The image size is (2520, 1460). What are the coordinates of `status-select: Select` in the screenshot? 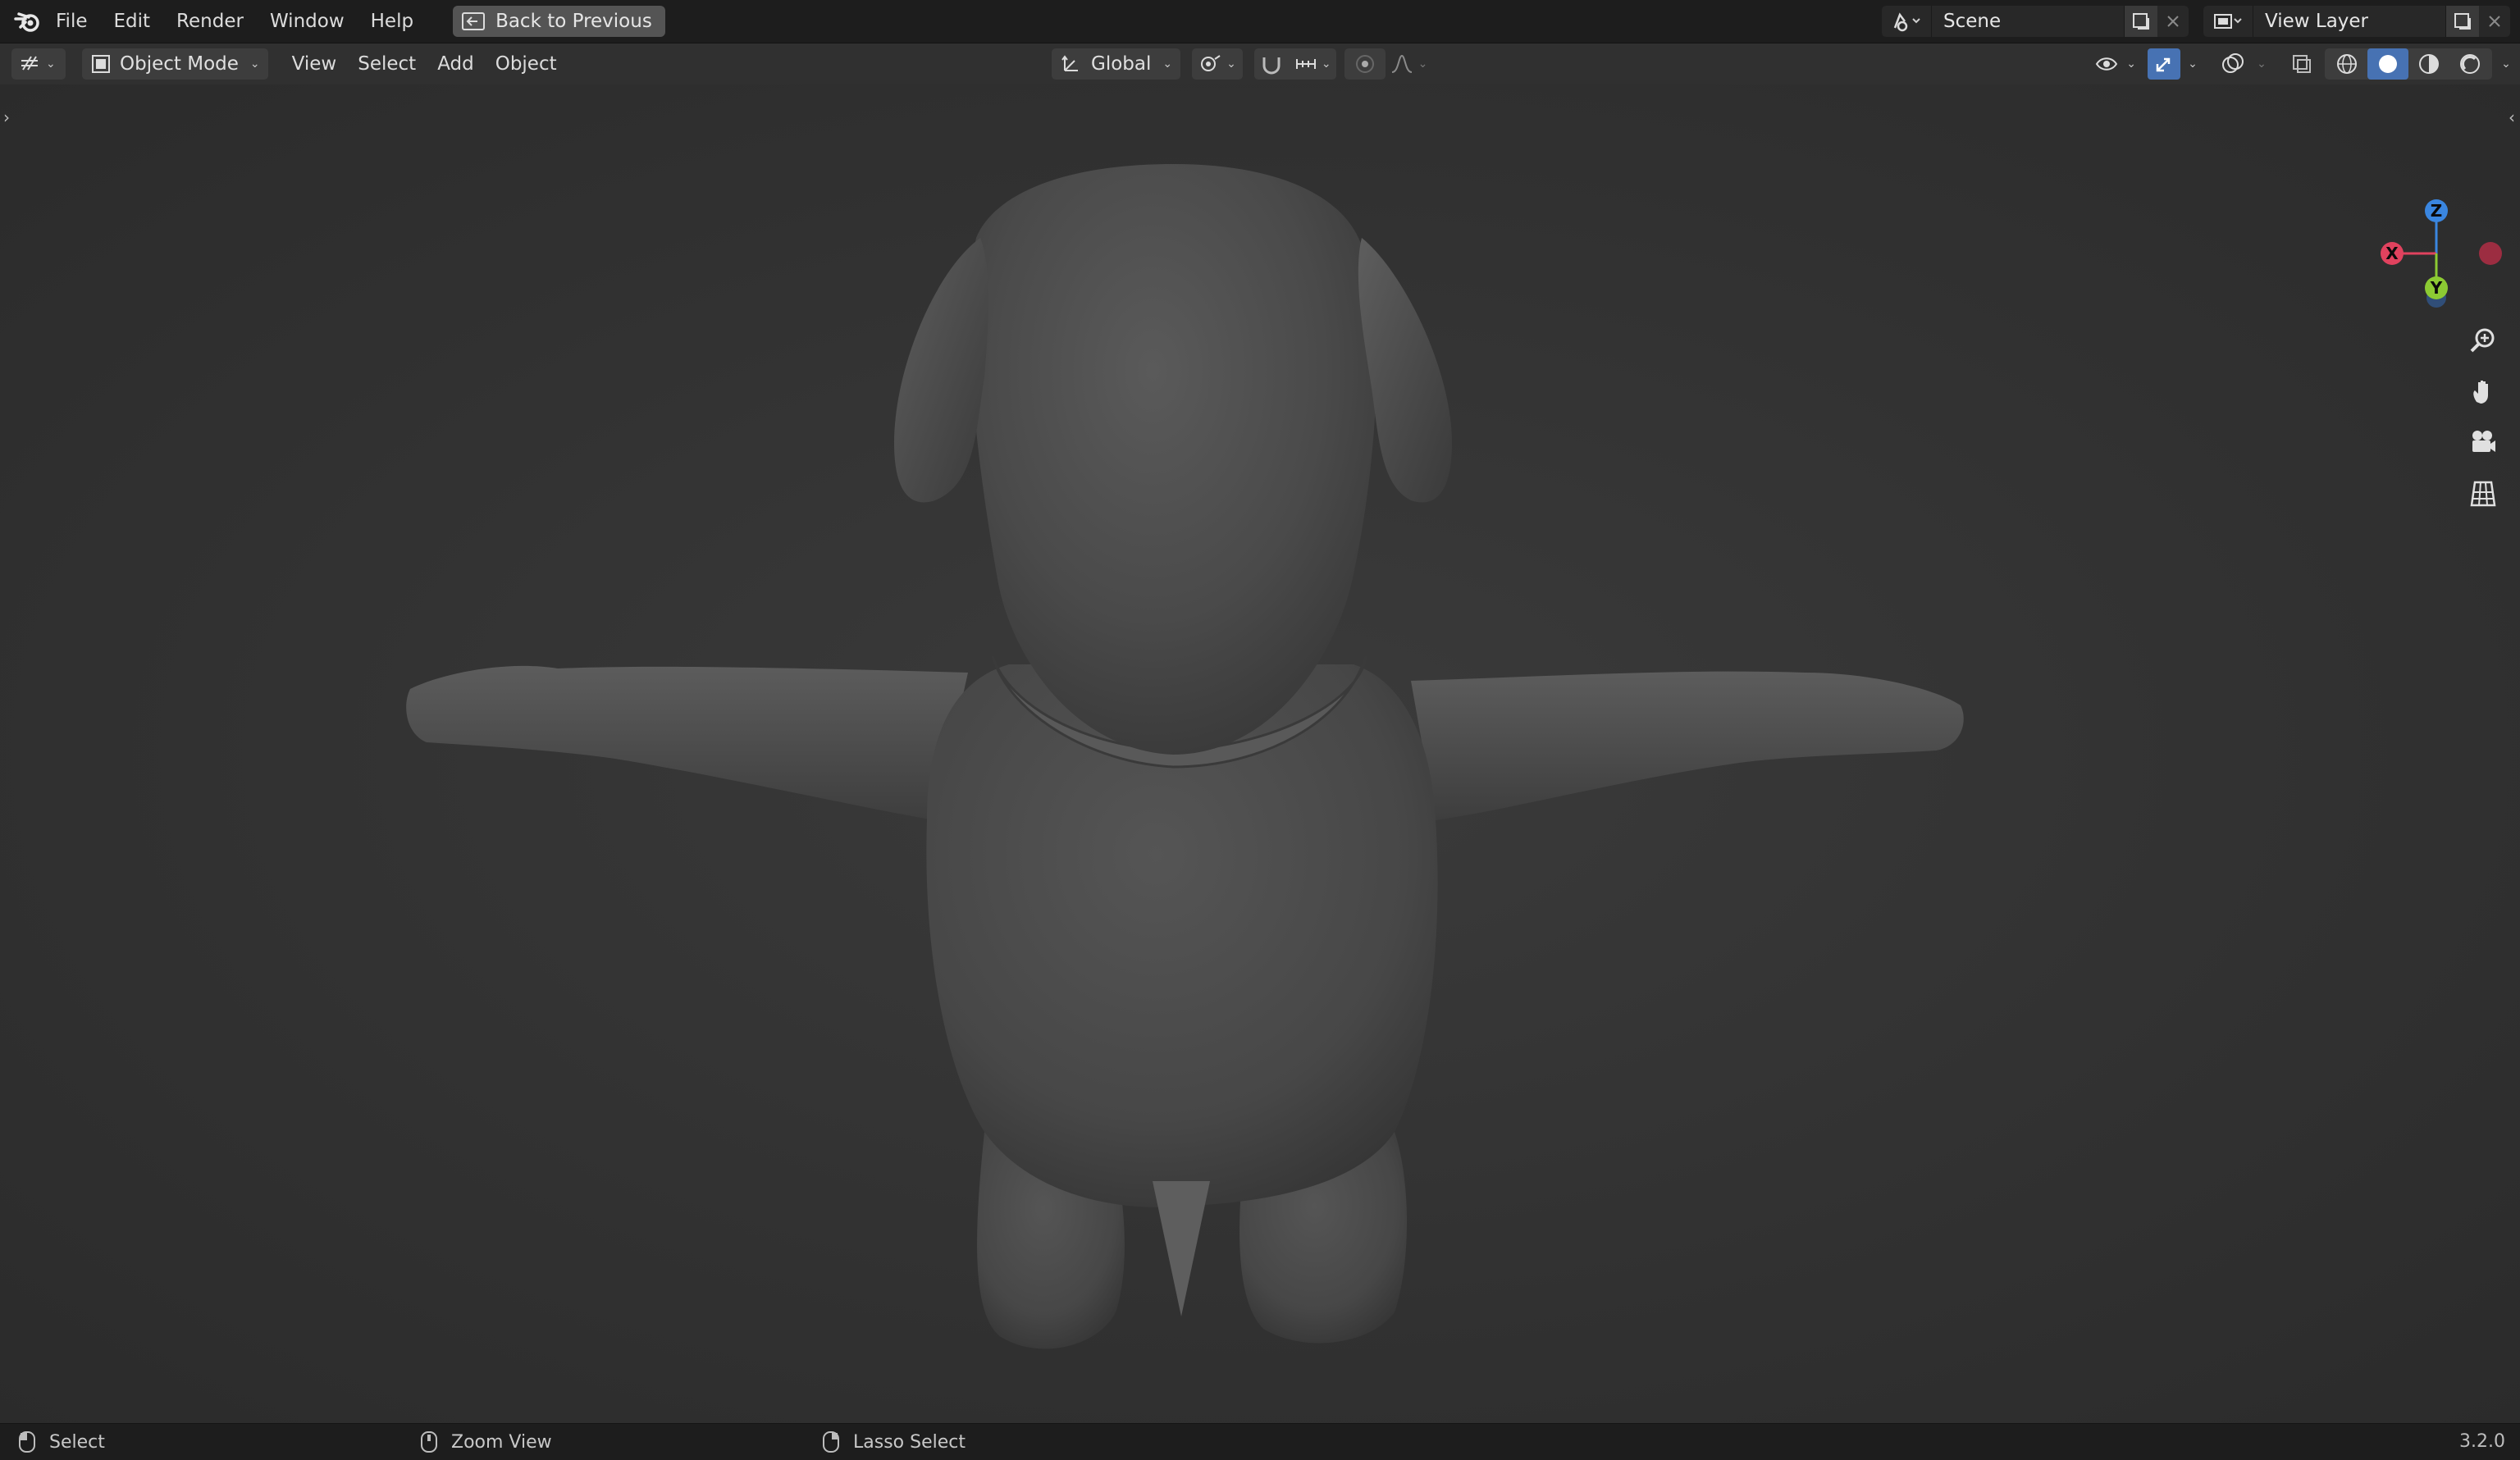 It's located at (61, 1442).